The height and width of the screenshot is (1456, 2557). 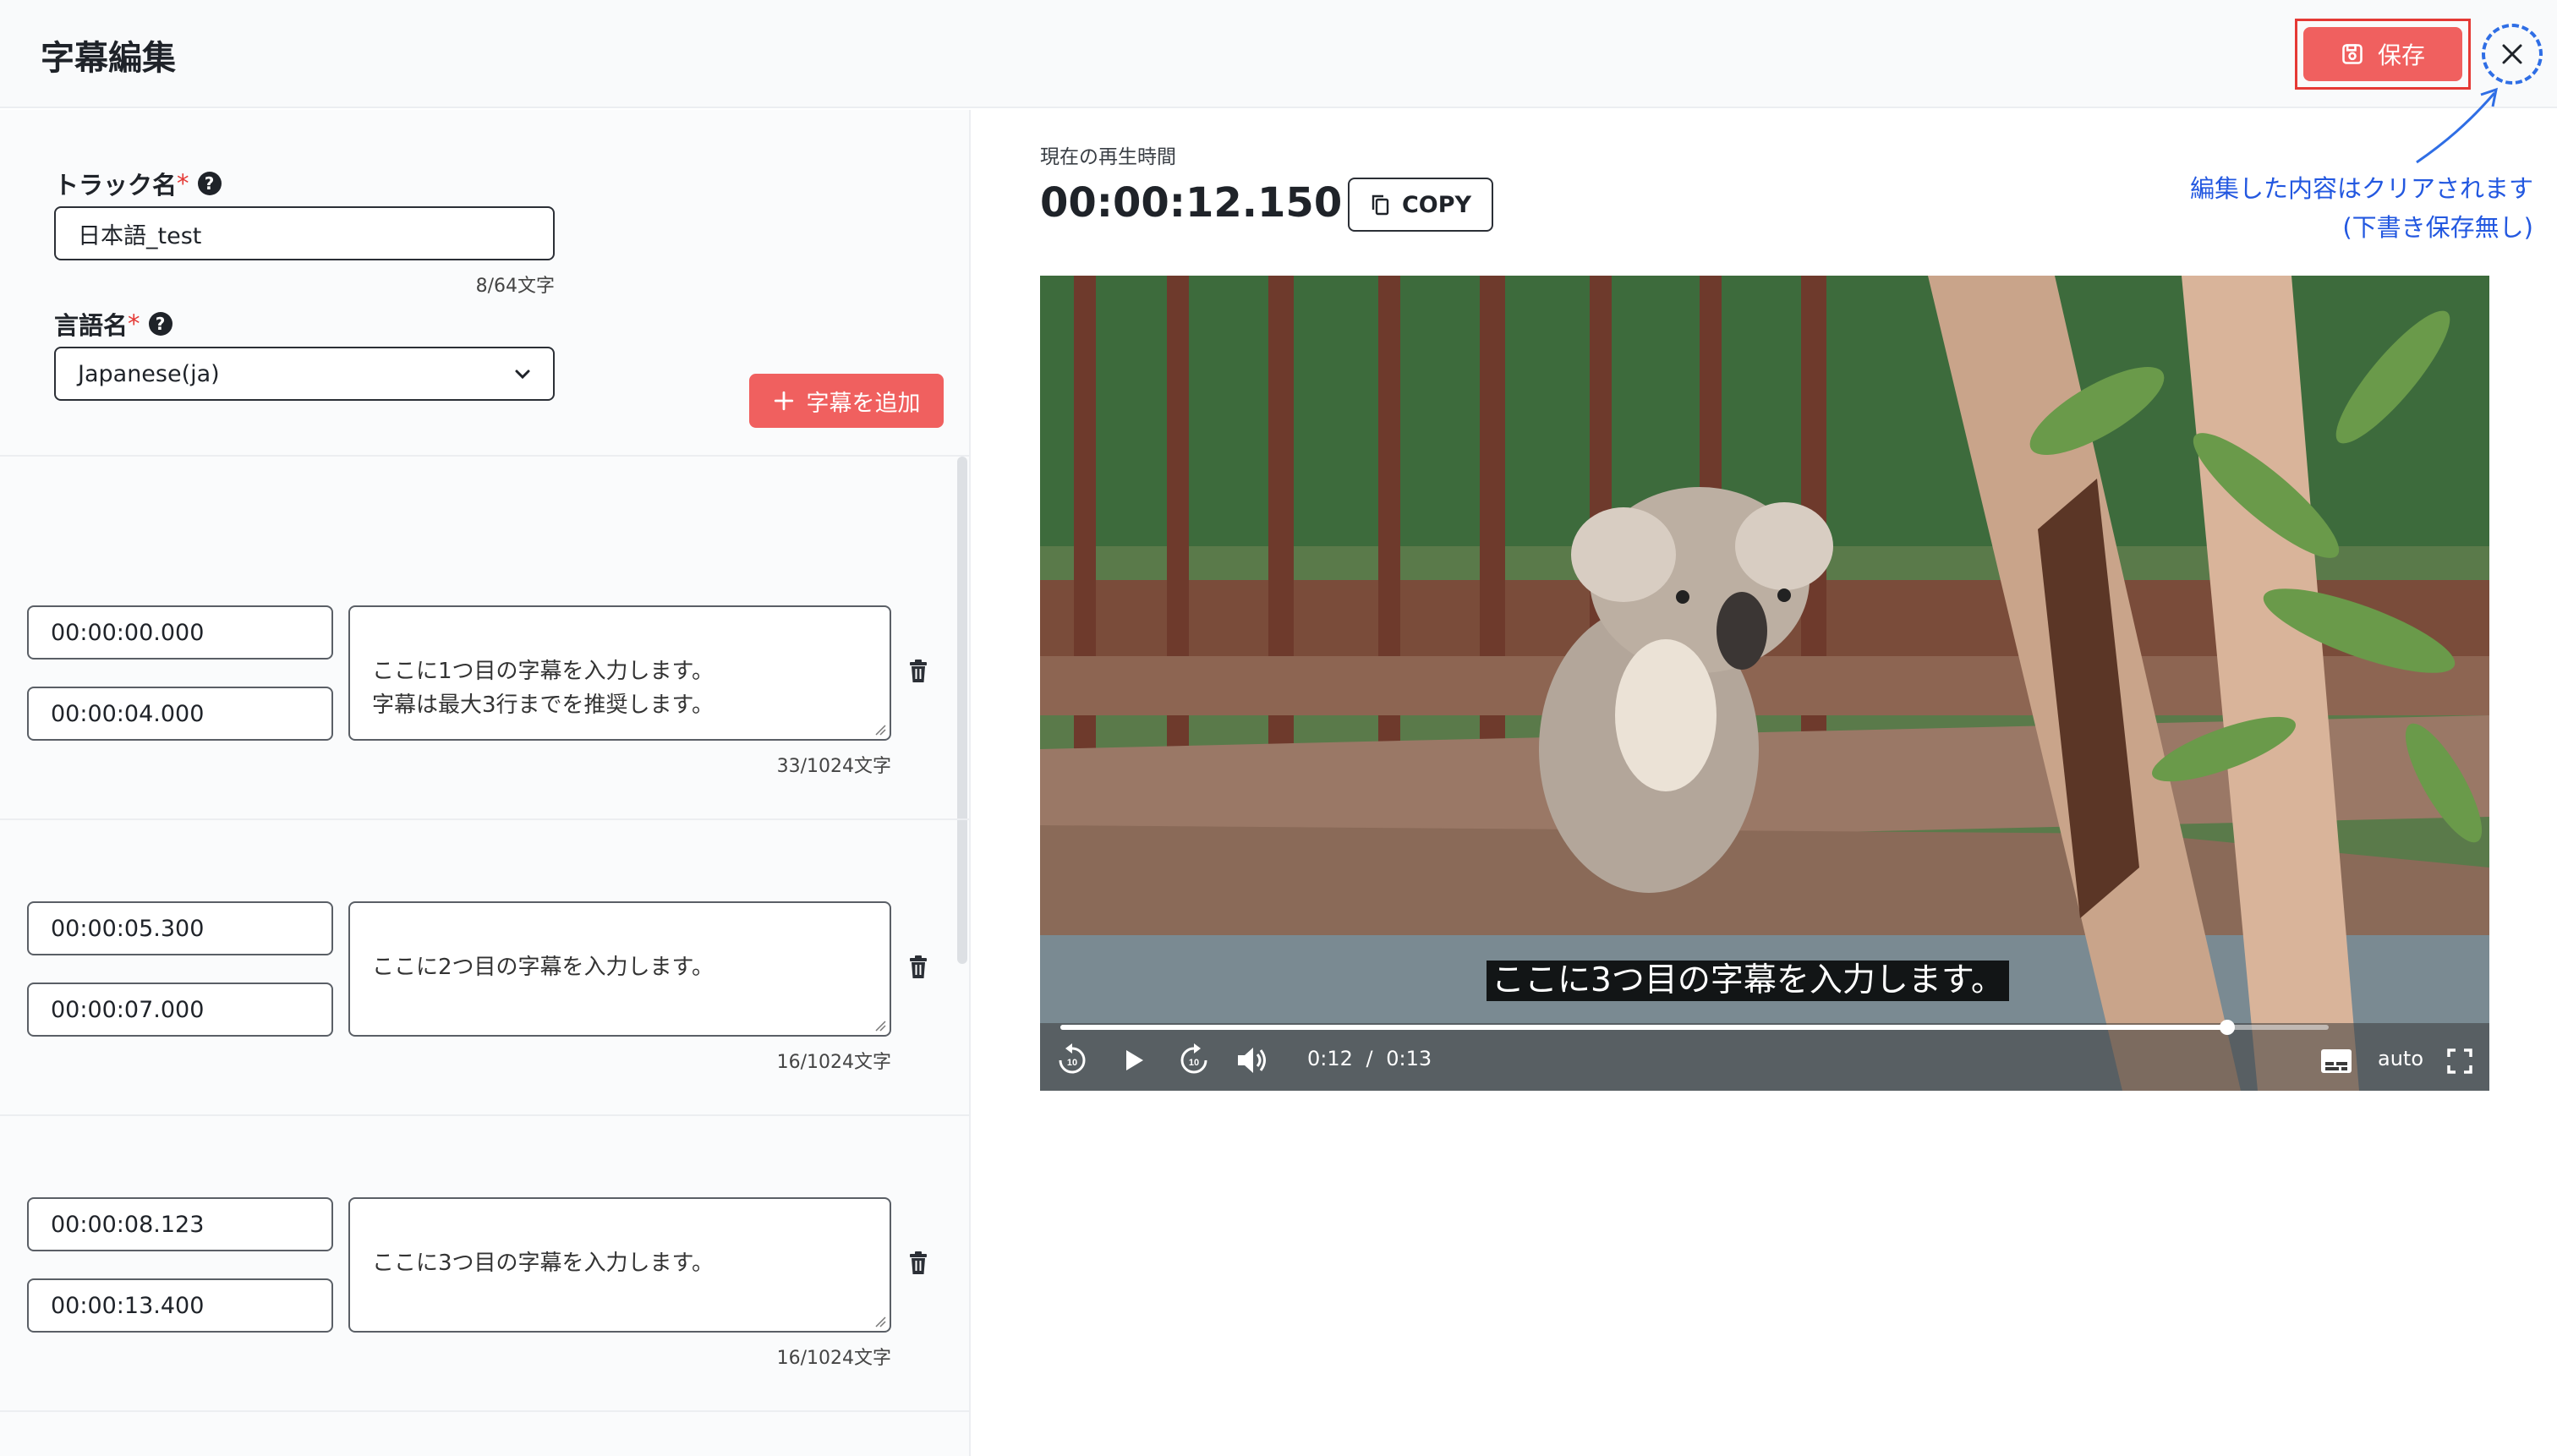 I want to click on start-time-input: 00:00:00.000, so click(x=180, y=633).